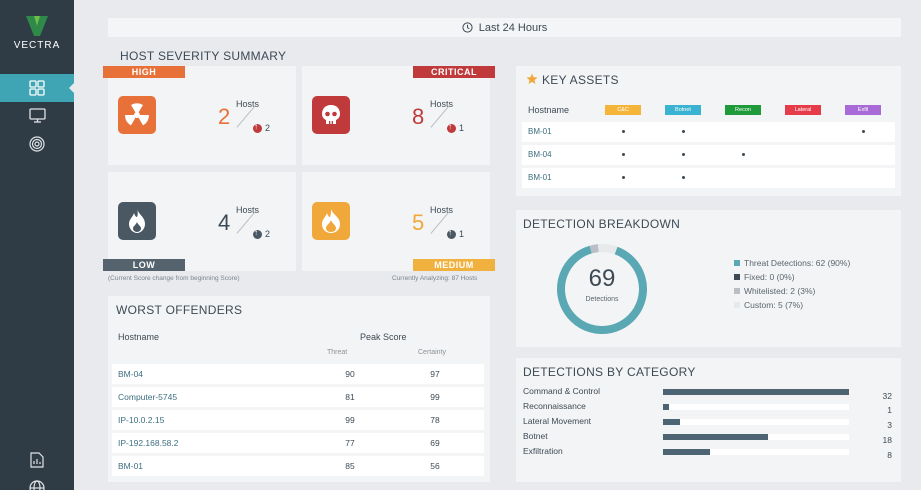 Image resolution: width=921 pixels, height=490 pixels. Describe the element at coordinates (202, 115) in the screenshot. I see `severity-card-high: 2 Hosts 2` at that location.